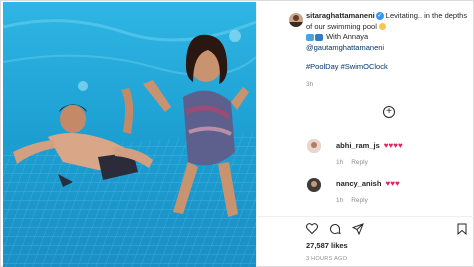 The height and width of the screenshot is (267, 474). What do you see at coordinates (312, 228) in the screenshot?
I see `heart-outline-icon` at bounding box center [312, 228].